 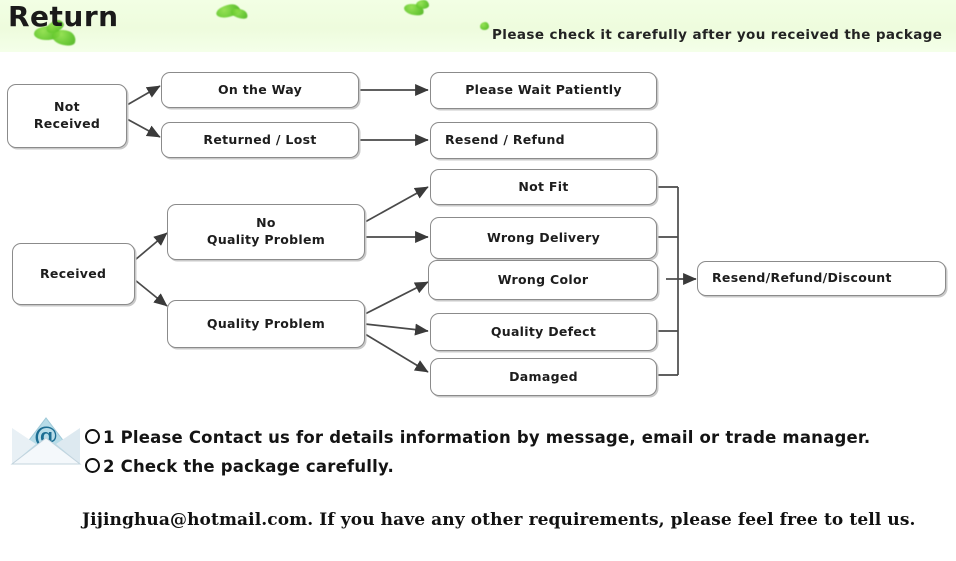 I want to click on node-received-label: Received, so click(x=73, y=273).